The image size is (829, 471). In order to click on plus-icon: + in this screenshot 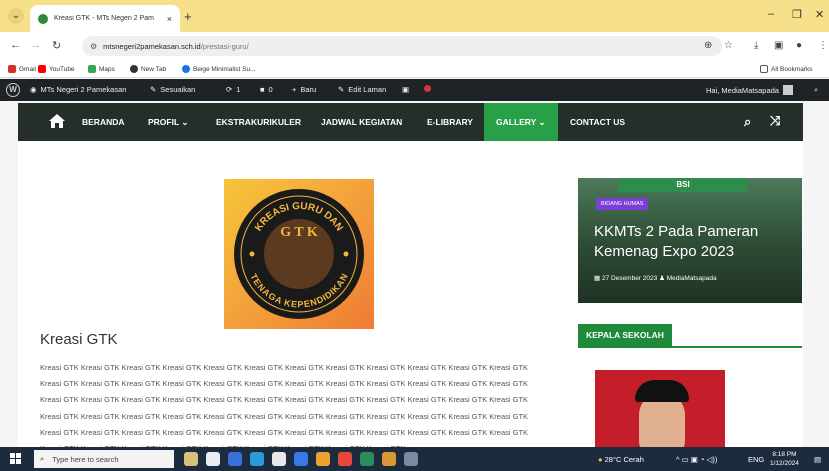, I will do `click(294, 89)`.